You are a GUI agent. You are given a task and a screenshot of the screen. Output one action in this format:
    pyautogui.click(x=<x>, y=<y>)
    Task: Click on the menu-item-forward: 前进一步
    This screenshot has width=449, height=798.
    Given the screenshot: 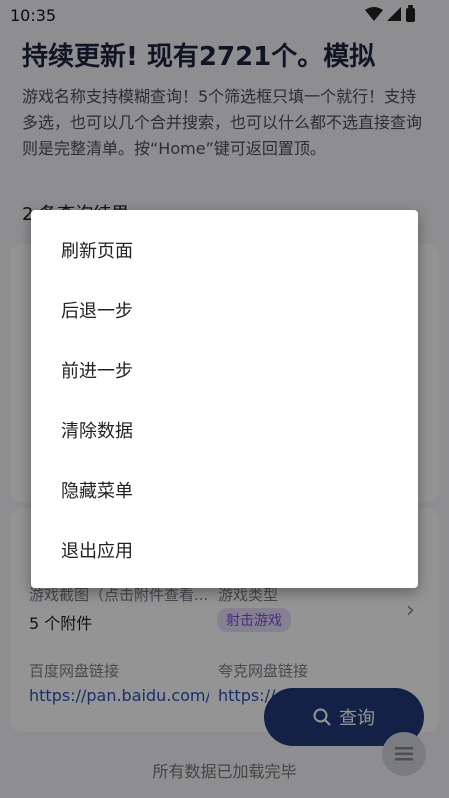 What is the action you would take?
    pyautogui.click(x=224, y=370)
    